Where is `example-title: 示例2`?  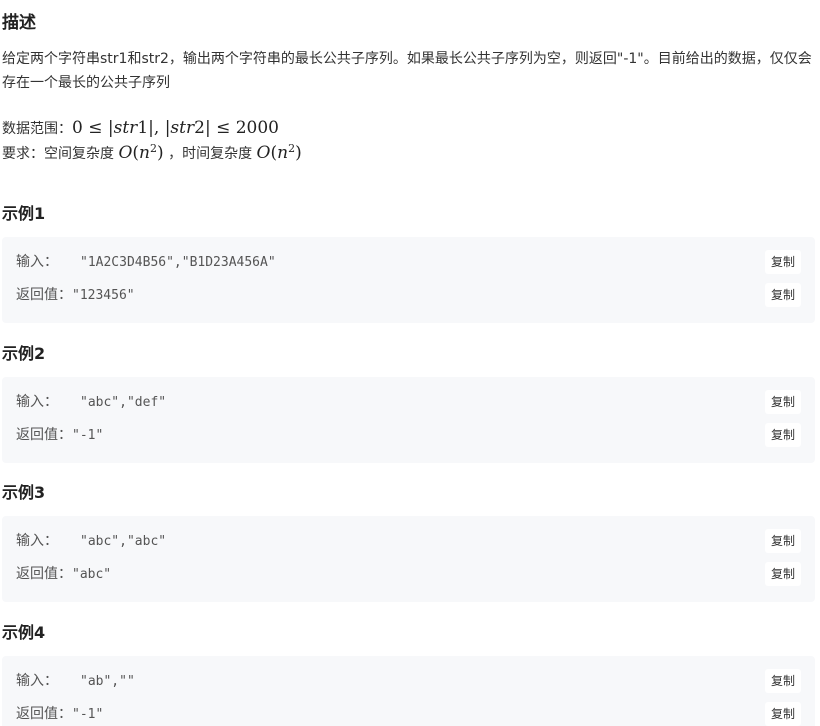 example-title: 示例2 is located at coordinates (24, 353).